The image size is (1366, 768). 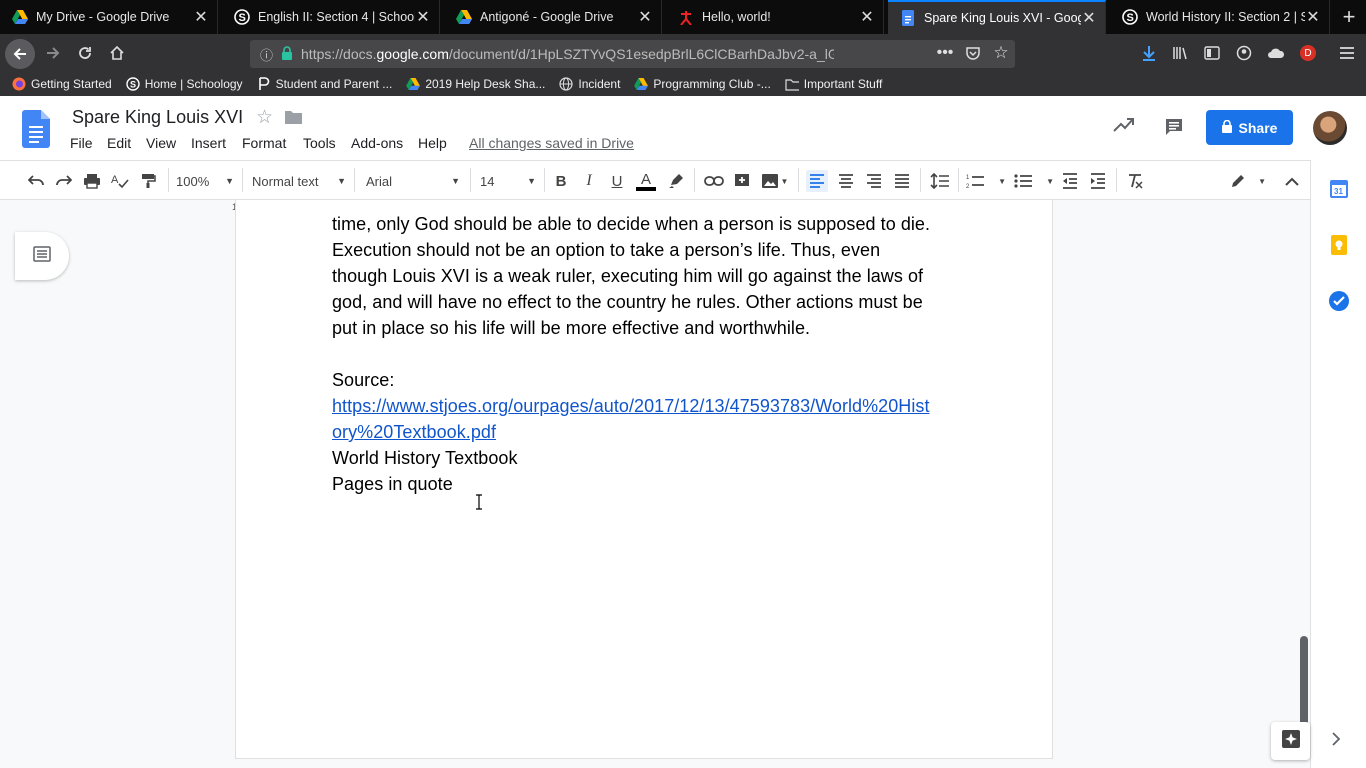 What do you see at coordinates (1220, 17) in the screenshot?
I see `tab-world-history-schoology: S World History II: Section 2 | Sc ✕` at bounding box center [1220, 17].